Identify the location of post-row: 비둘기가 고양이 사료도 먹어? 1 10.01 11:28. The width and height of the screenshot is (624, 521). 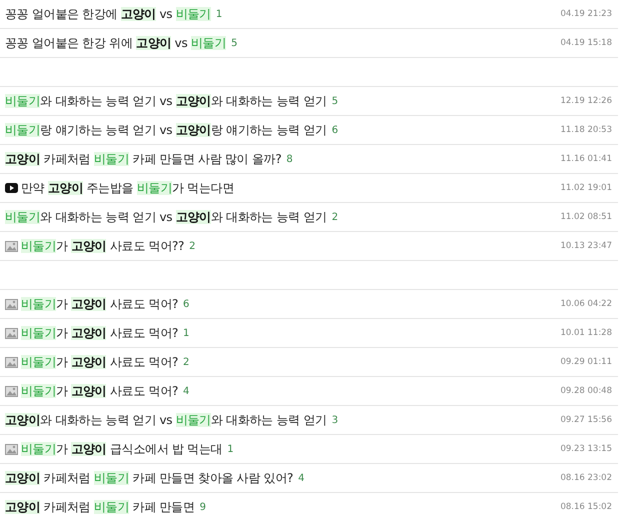
(309, 333).